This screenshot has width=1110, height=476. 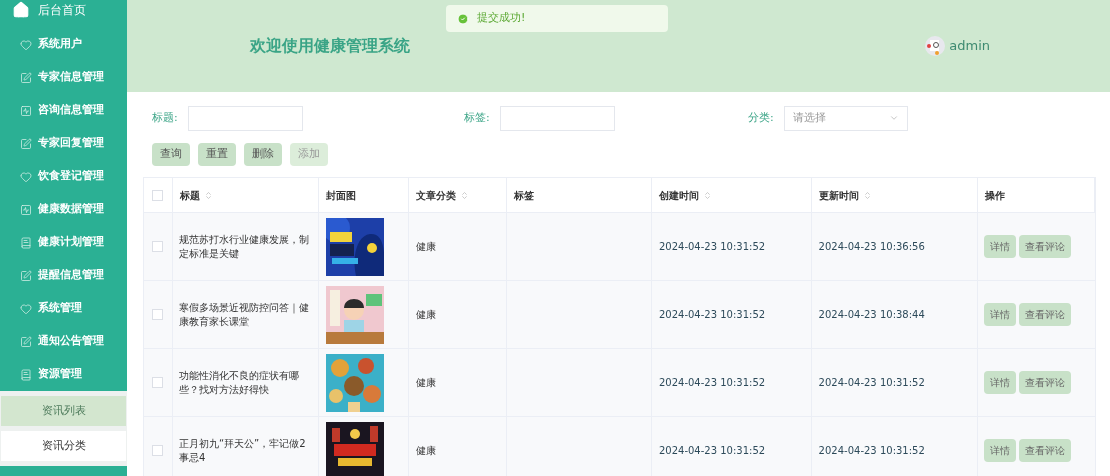 What do you see at coordinates (242, 450) in the screenshot?
I see `table-cell-text: 正月初九“拜天公”，牢记做2事忌4` at bounding box center [242, 450].